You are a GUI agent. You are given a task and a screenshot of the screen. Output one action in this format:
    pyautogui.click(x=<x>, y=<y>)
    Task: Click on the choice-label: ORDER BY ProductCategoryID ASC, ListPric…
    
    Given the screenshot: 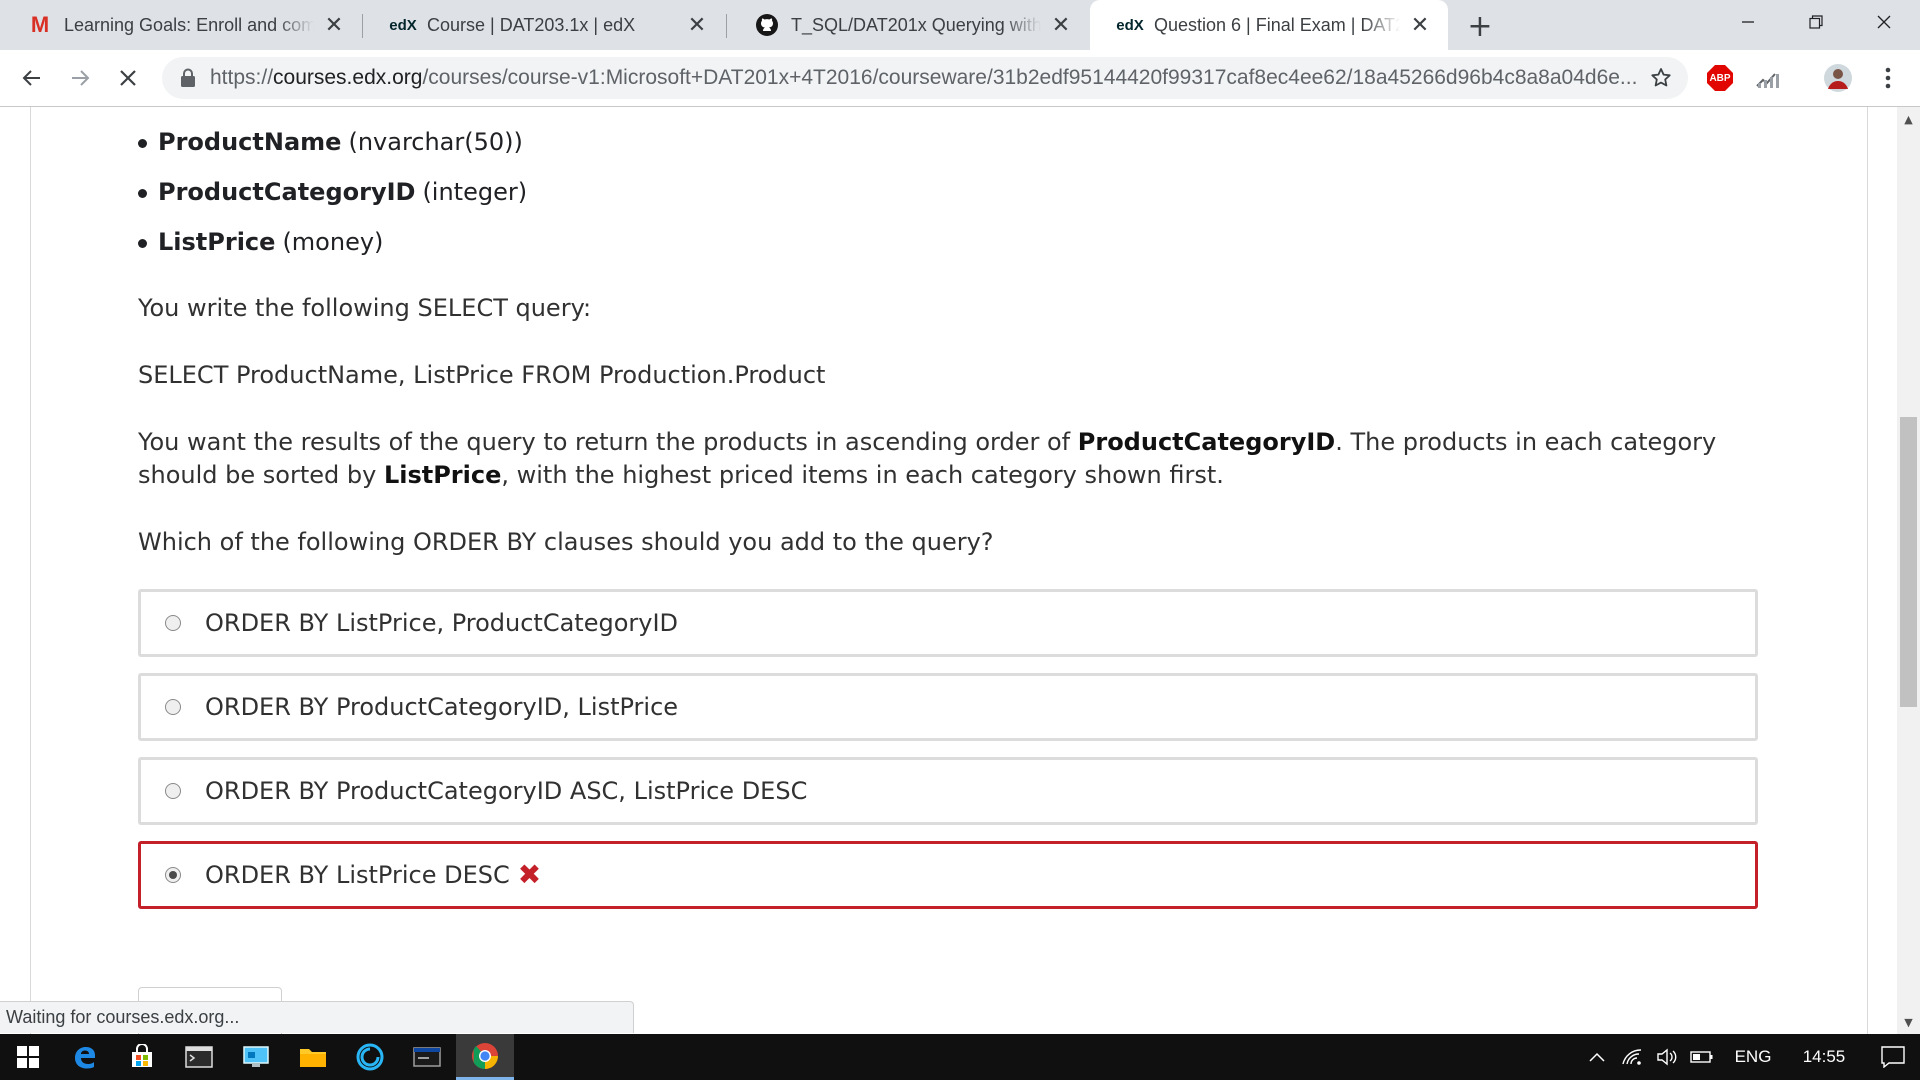 What is the action you would take?
    pyautogui.click(x=506, y=791)
    